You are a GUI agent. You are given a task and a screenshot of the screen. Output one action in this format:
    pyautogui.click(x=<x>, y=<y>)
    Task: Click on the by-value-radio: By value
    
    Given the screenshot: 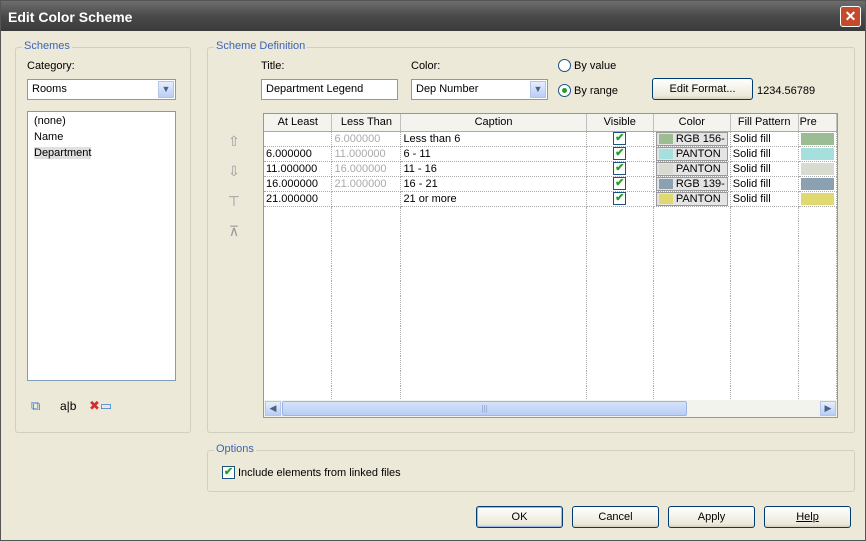 What is the action you would take?
    pyautogui.click(x=587, y=65)
    